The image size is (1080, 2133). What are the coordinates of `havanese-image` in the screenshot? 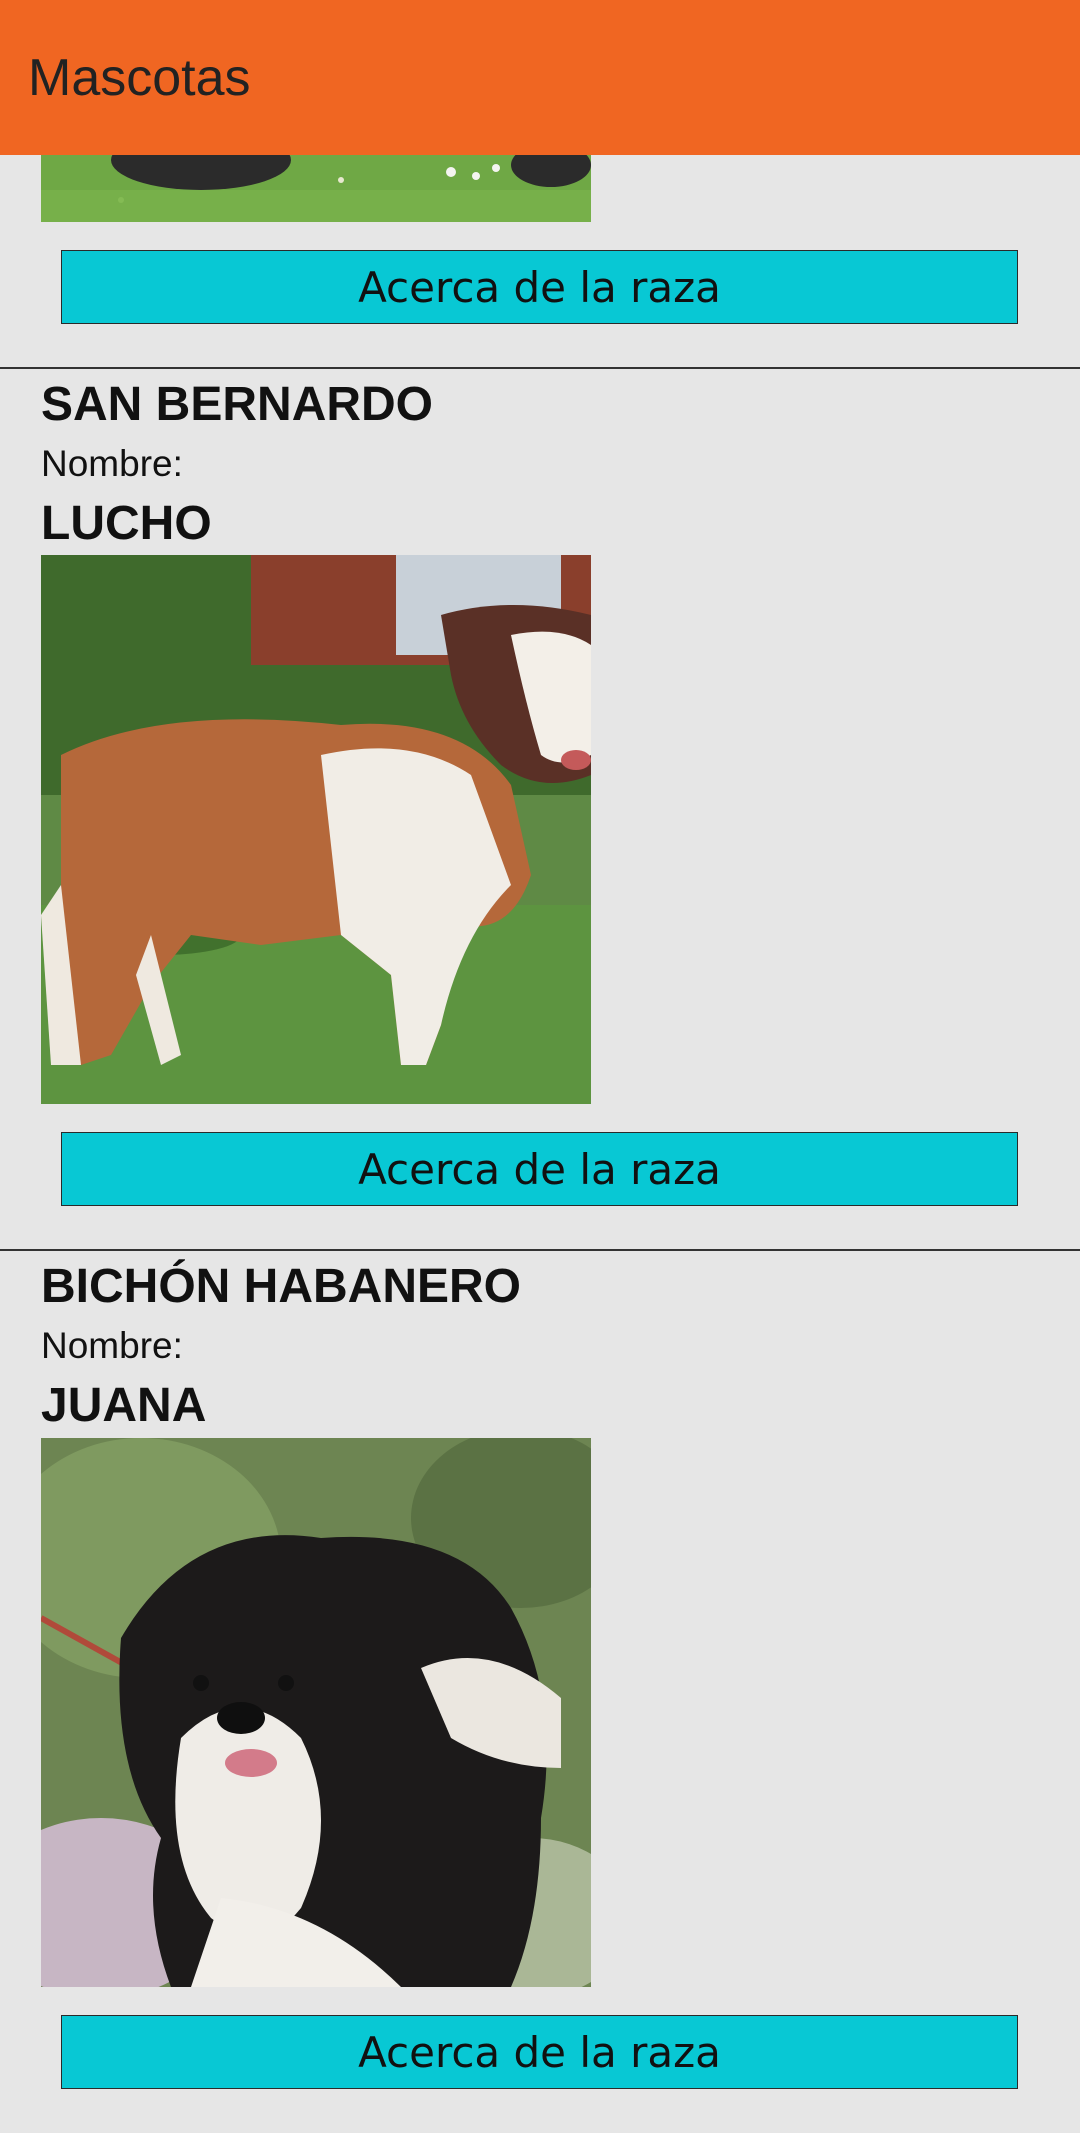 It's located at (316, 1712).